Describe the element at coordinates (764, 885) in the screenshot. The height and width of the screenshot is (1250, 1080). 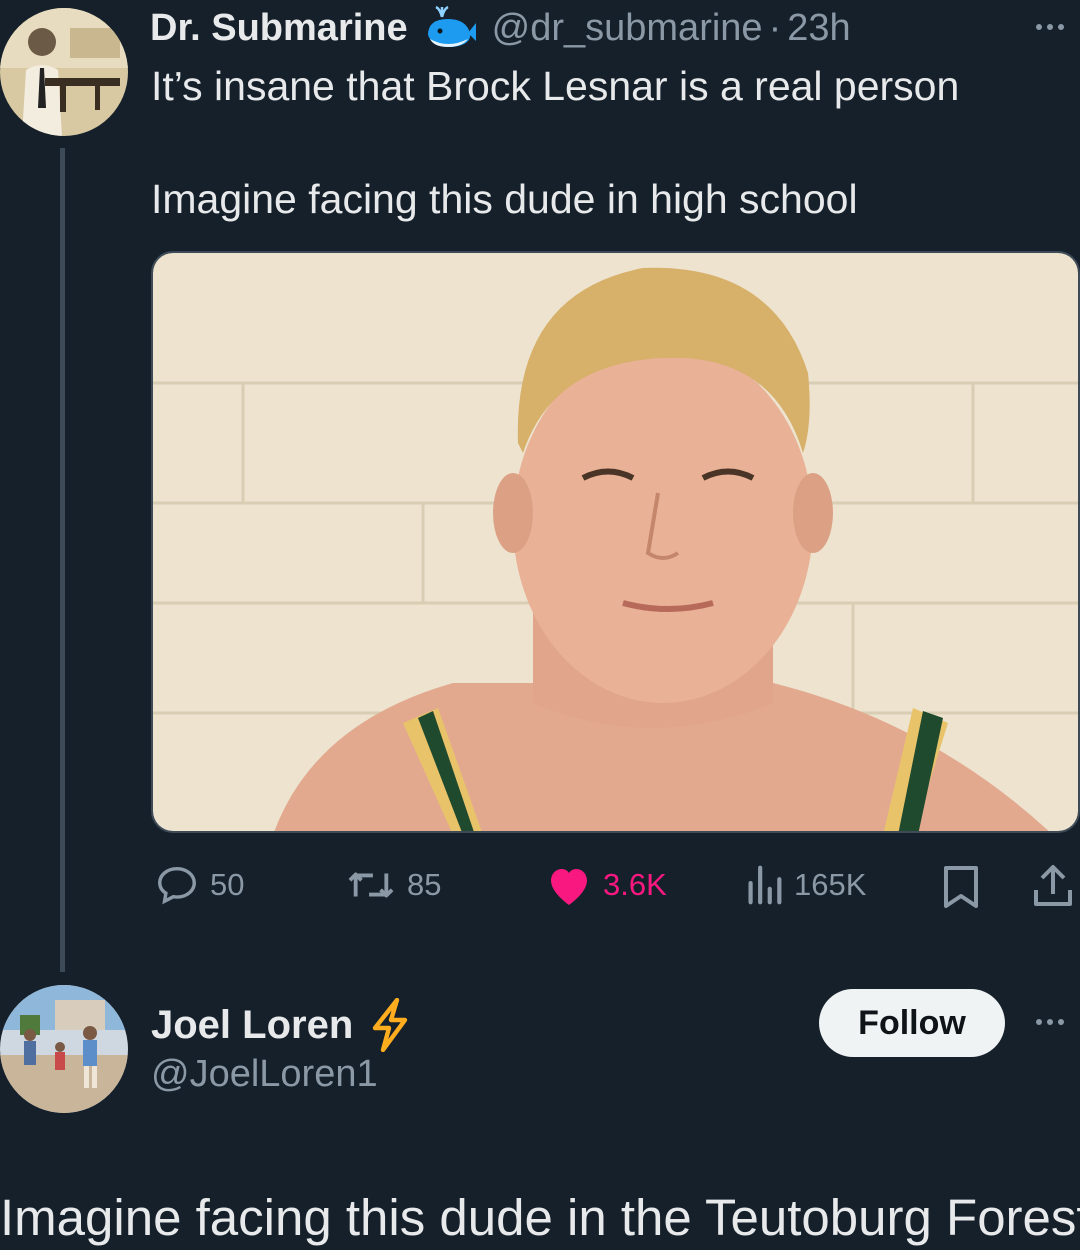
I see `views-icon` at that location.